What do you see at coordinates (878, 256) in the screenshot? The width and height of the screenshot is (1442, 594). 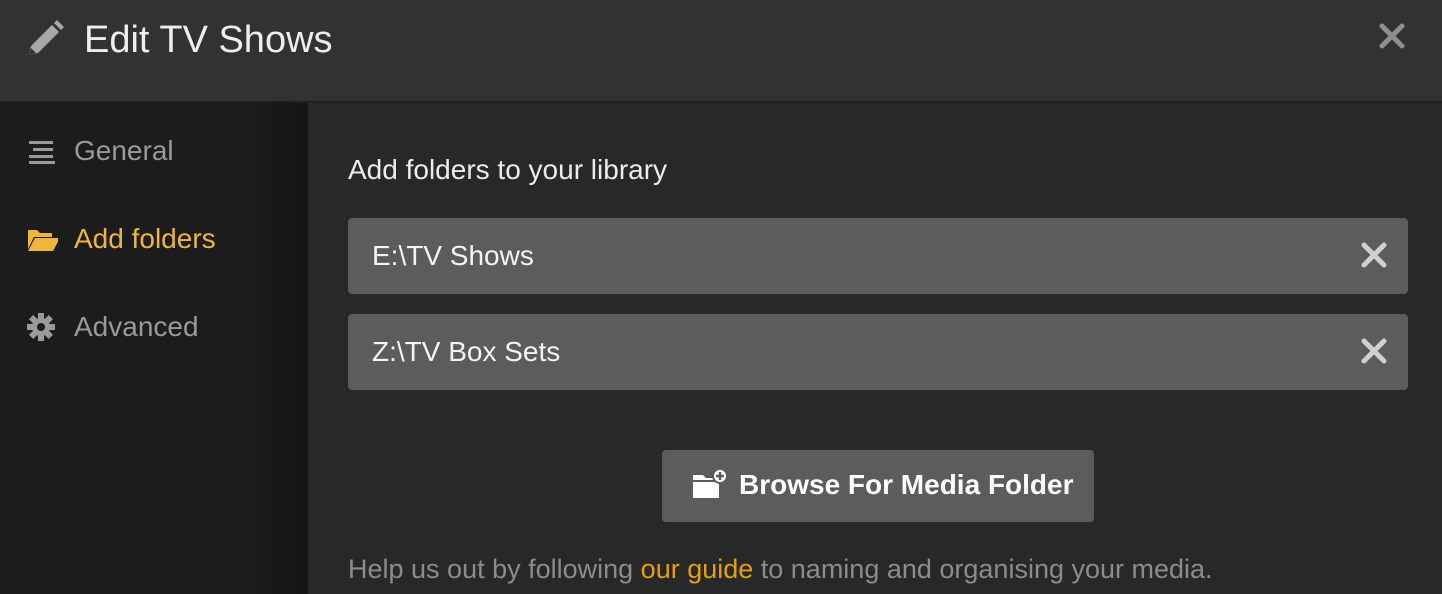 I see `folder-row: E:\TV Shows` at bounding box center [878, 256].